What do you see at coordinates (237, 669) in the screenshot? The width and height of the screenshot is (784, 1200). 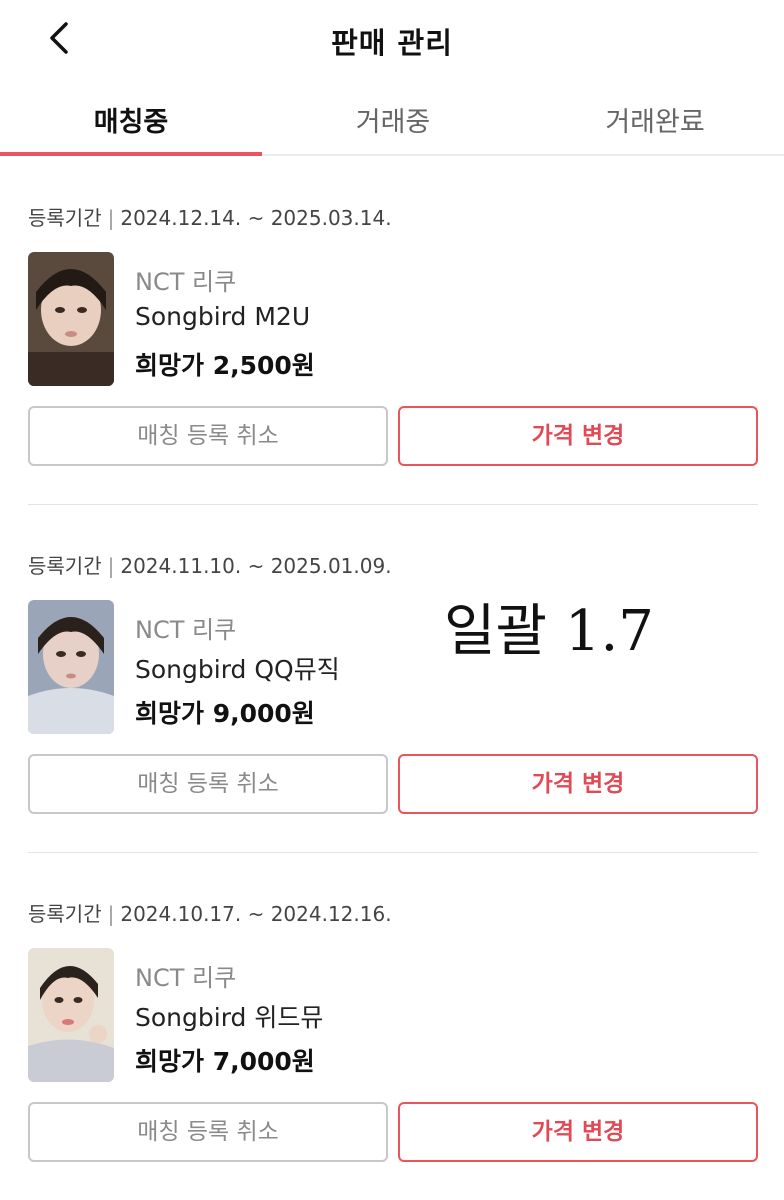 I see `album-title: Songbird QQ뮤직` at bounding box center [237, 669].